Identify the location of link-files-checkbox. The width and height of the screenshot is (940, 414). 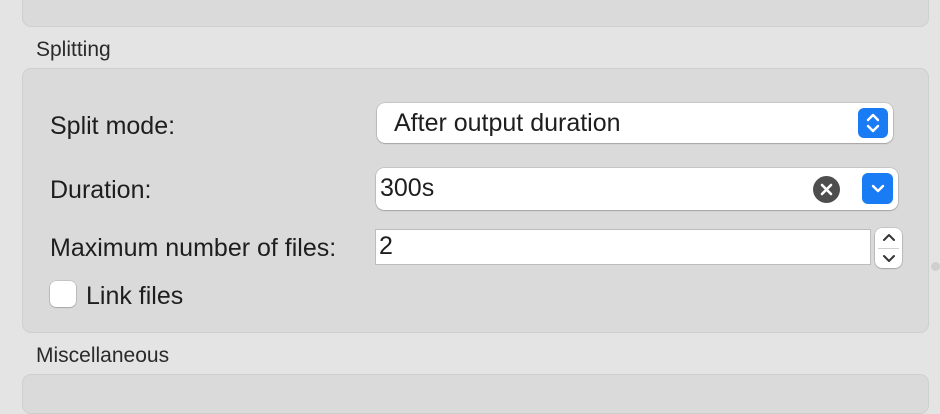
(63, 294).